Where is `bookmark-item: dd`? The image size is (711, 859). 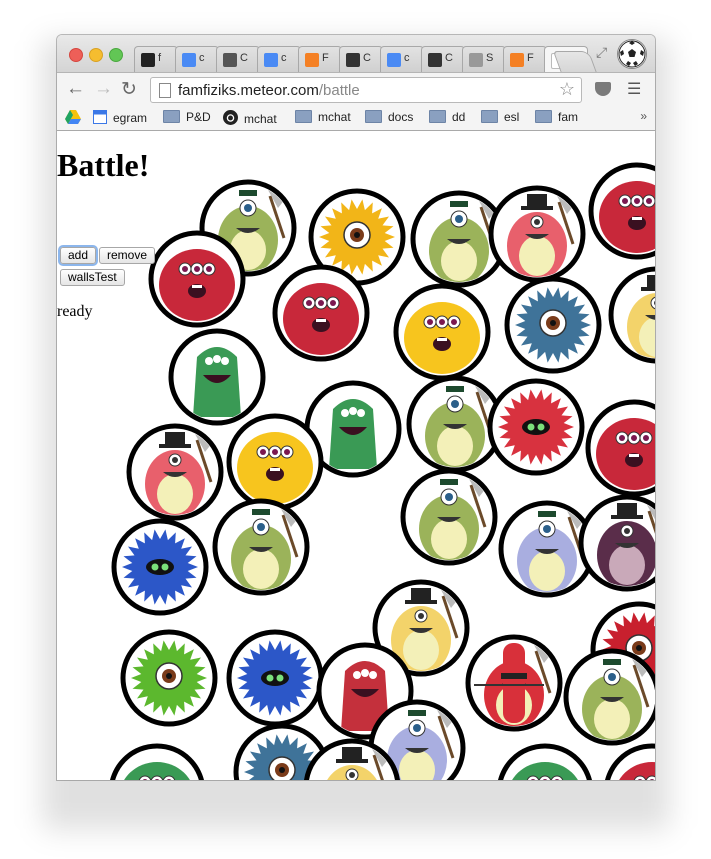 bookmark-item: dd is located at coordinates (447, 117).